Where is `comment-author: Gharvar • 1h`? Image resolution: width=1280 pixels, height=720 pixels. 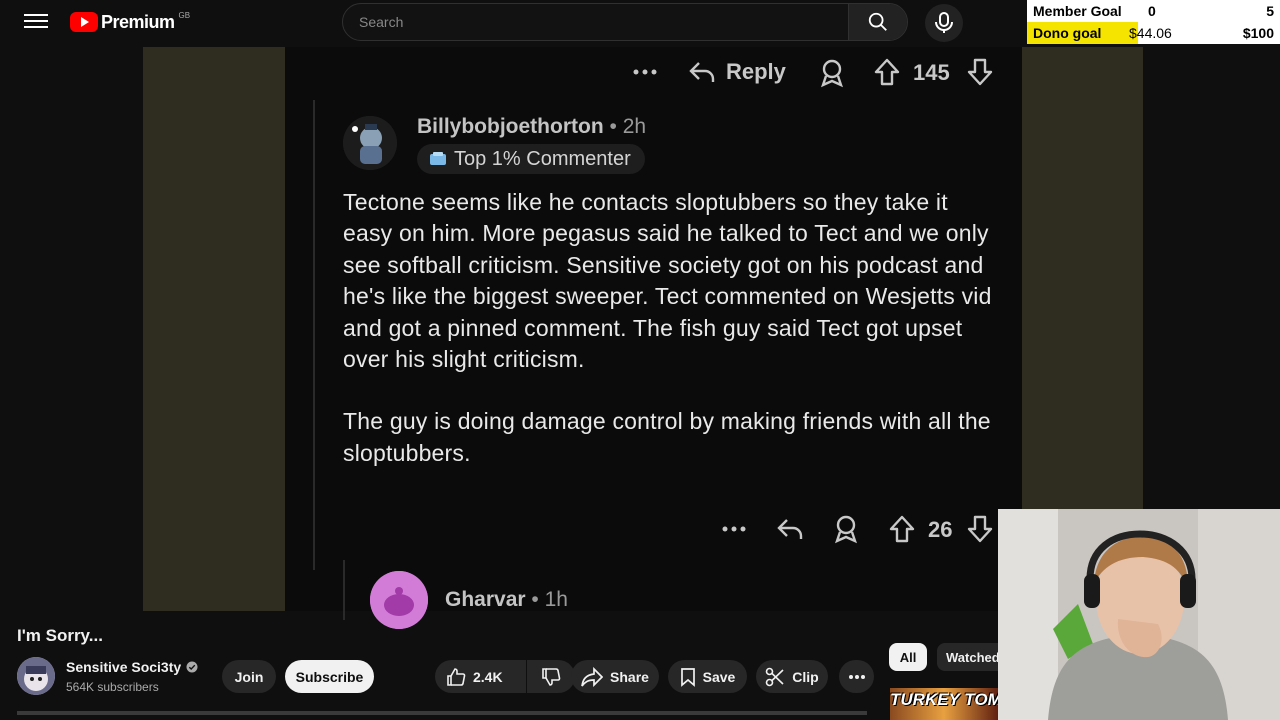
comment-author: Gharvar • 1h is located at coordinates (506, 600).